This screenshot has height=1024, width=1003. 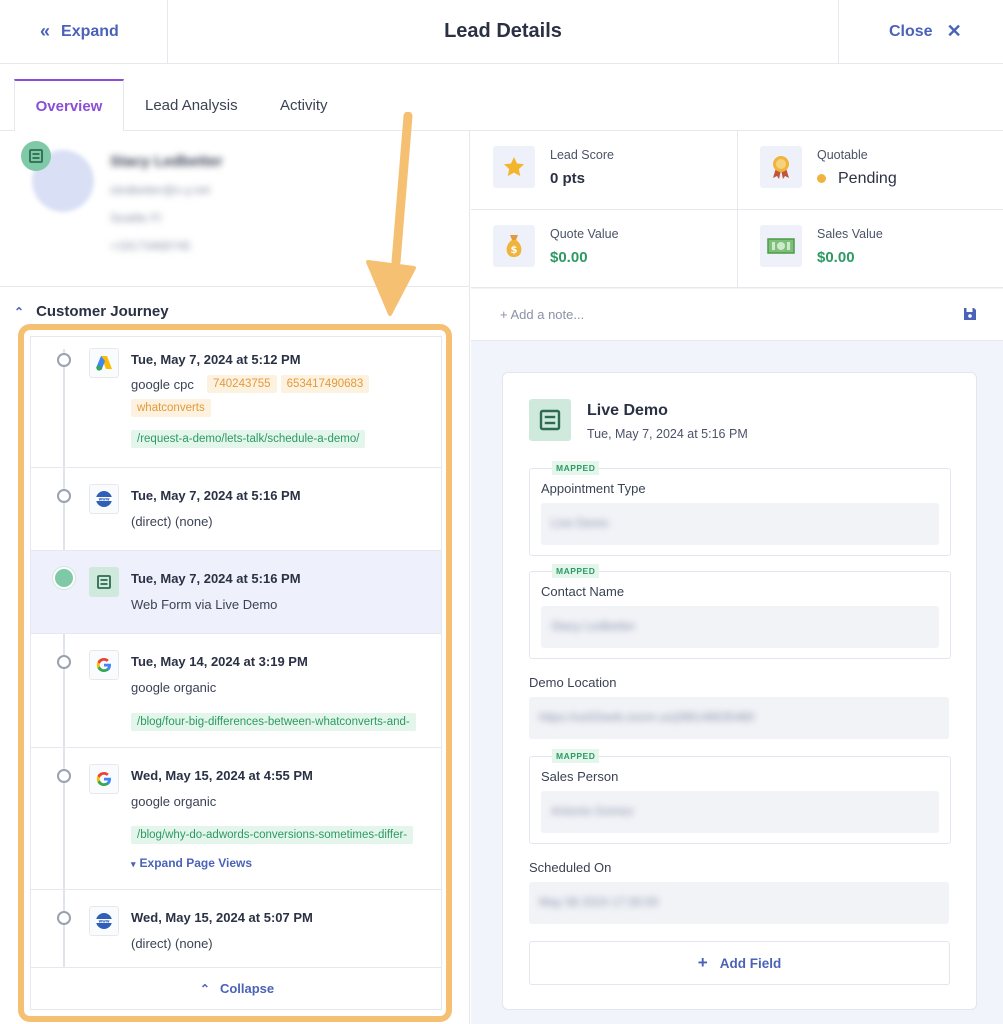 What do you see at coordinates (133, 864) in the screenshot?
I see `chevron-down-icon: ▾` at bounding box center [133, 864].